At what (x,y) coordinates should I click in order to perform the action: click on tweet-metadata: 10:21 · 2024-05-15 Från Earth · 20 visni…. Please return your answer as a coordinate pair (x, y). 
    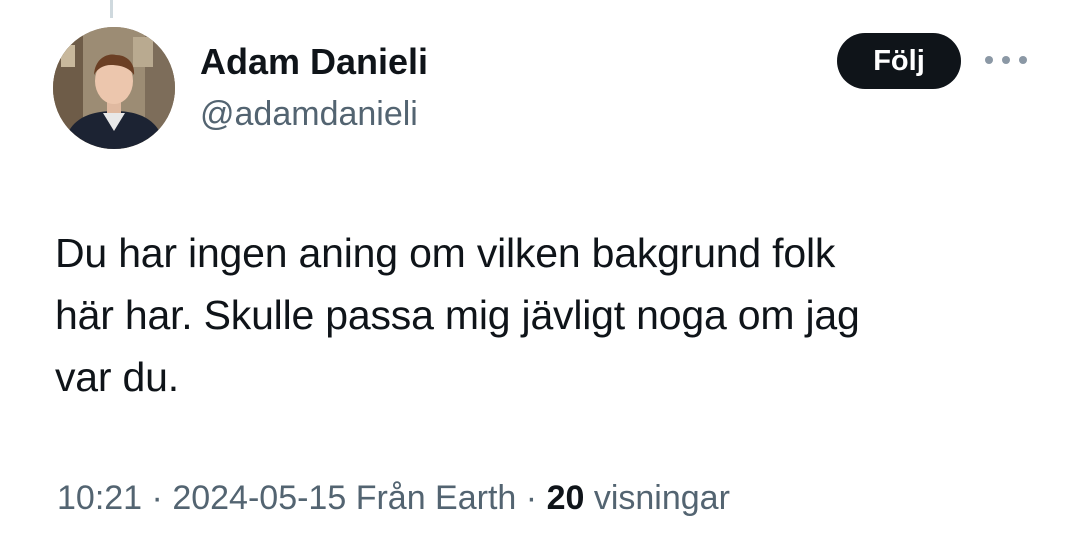
    Looking at the image, I should click on (393, 498).